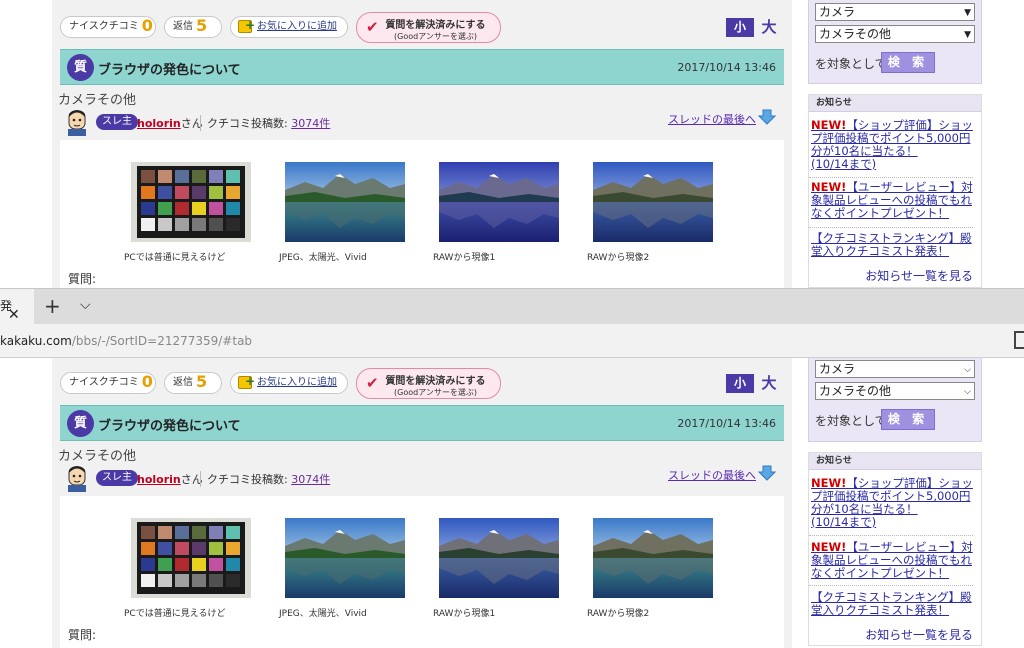 This screenshot has height=648, width=1024. What do you see at coordinates (844, 164) in the screenshot?
I see `news-note: (10/14まで)` at bounding box center [844, 164].